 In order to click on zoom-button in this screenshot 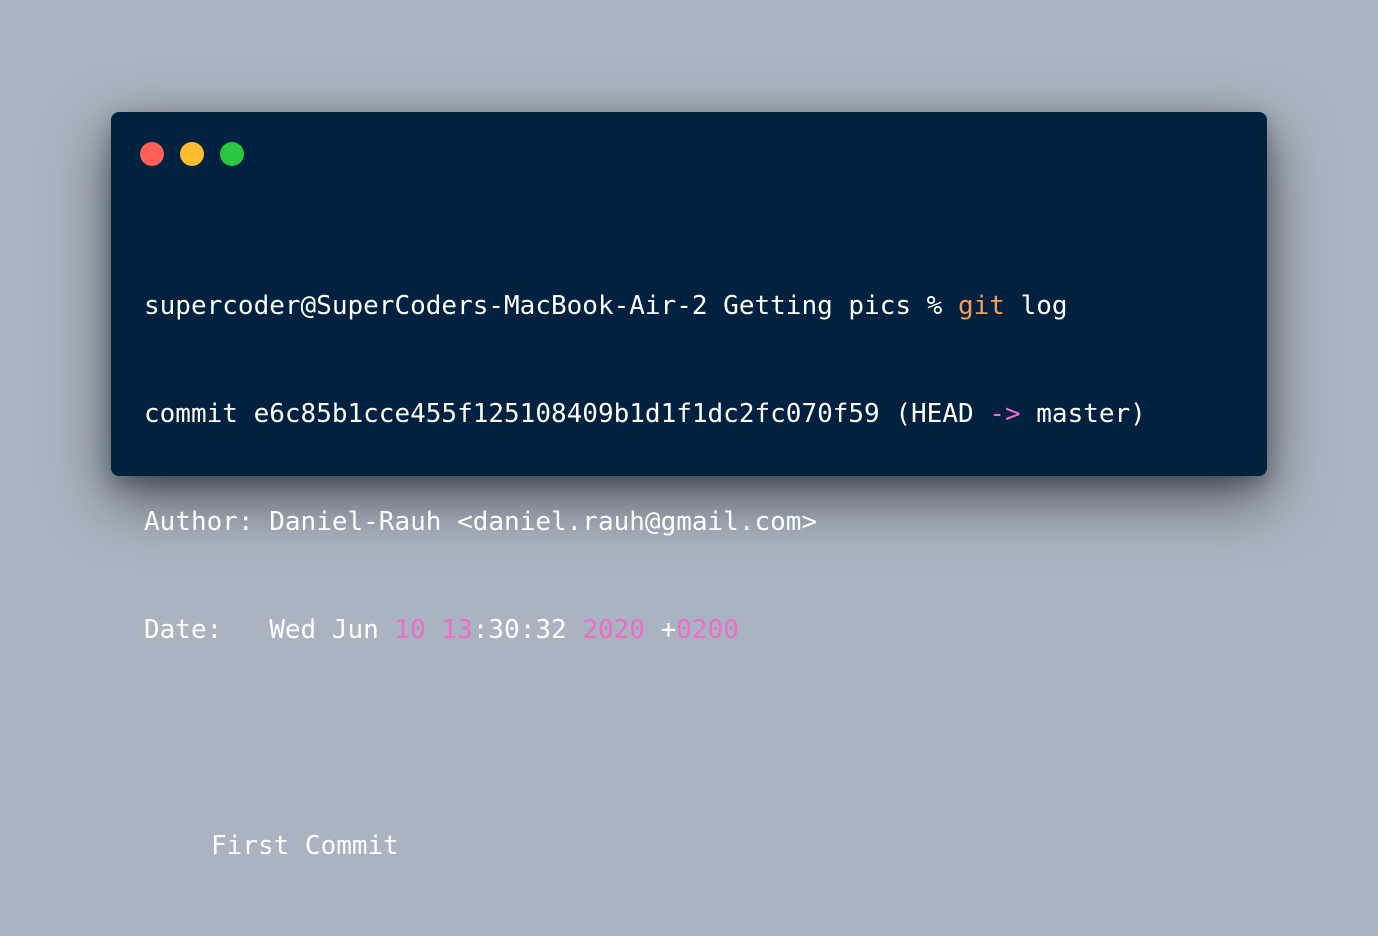, I will do `click(232, 154)`.